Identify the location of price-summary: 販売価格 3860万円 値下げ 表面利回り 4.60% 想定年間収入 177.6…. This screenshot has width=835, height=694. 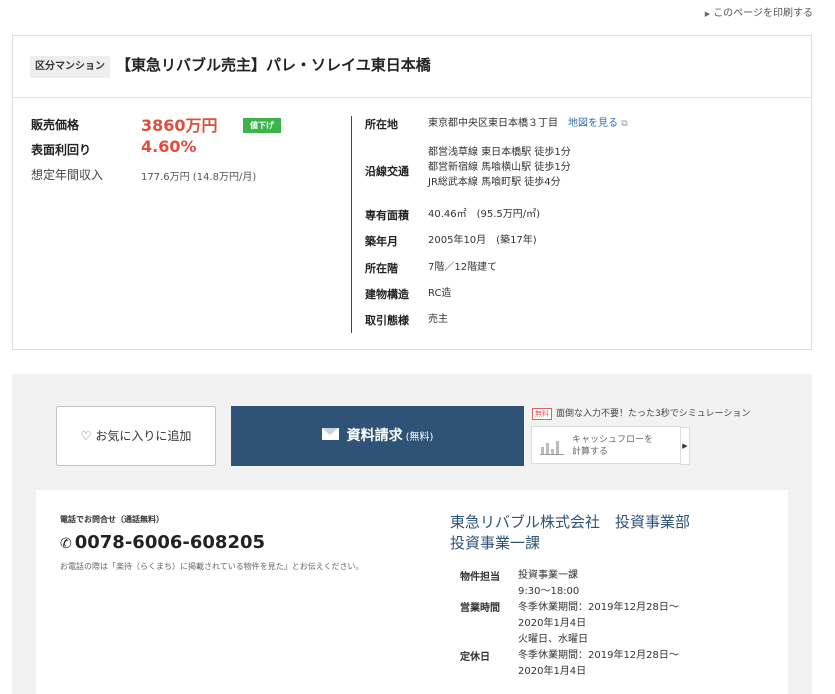
(191, 153).